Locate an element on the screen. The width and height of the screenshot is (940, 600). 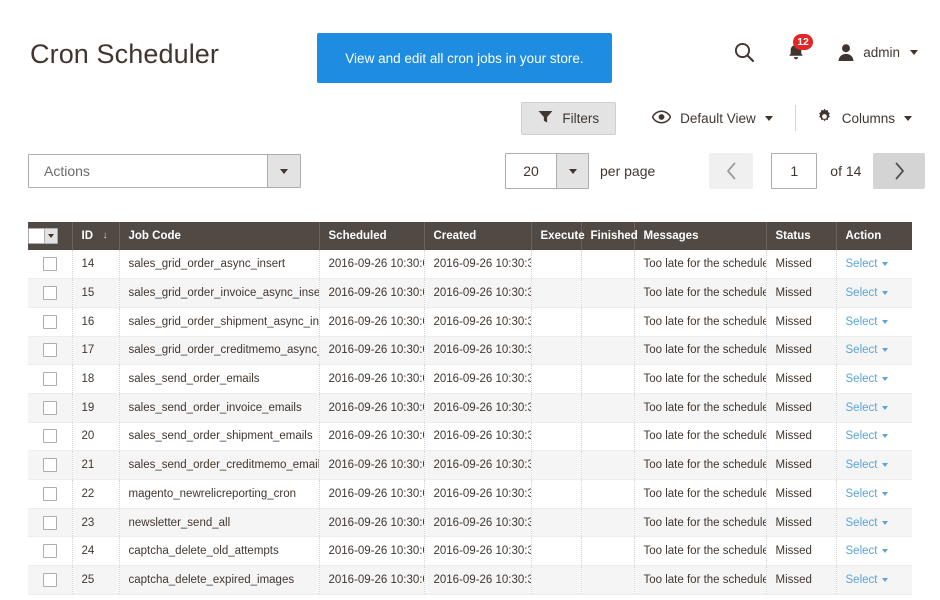
column-header-scheduled: Scheduled is located at coordinates (372, 236).